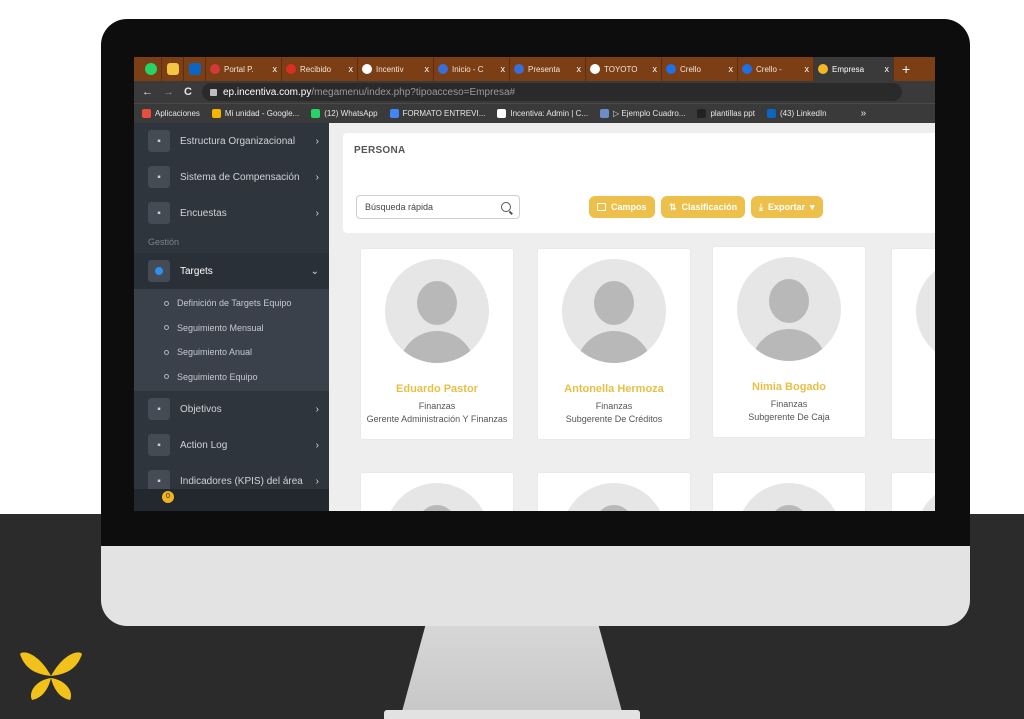  Describe the element at coordinates (159, 141) in the screenshot. I see `org-chart-icon: ▪` at that location.